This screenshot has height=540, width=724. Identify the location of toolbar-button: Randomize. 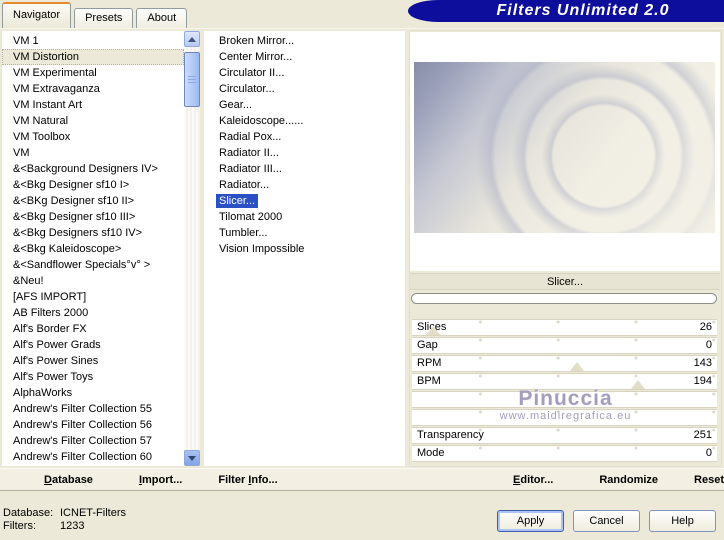
(628, 480).